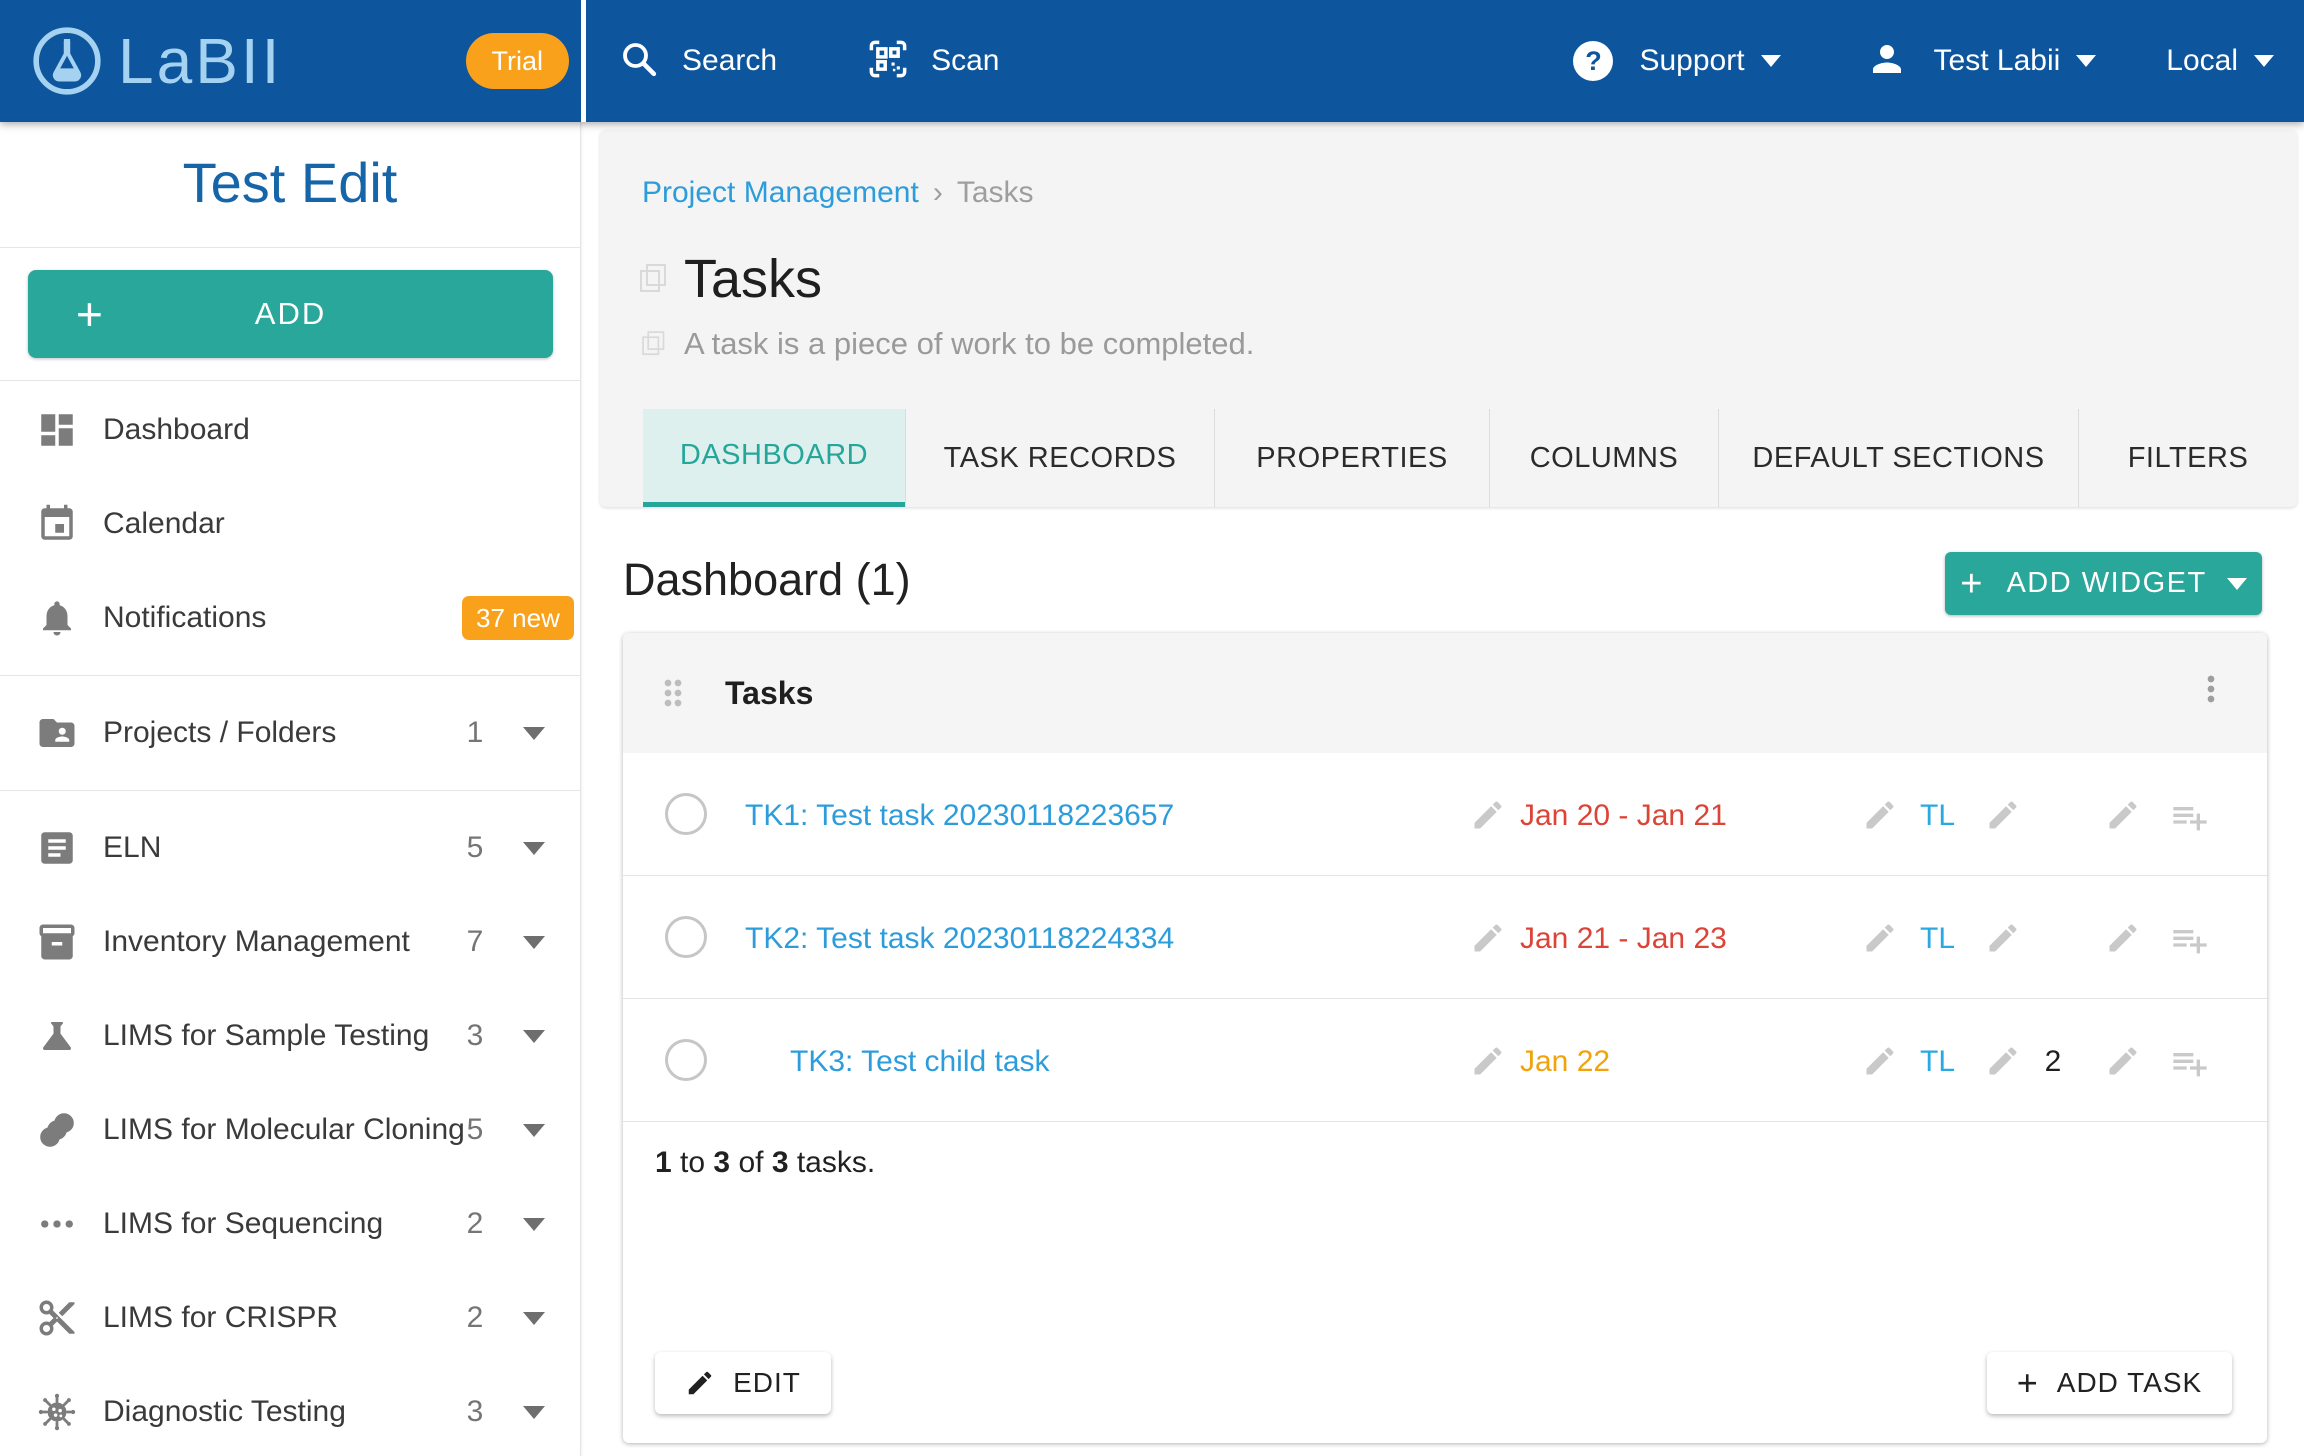 The width and height of the screenshot is (2304, 1456). I want to click on sidebar-item-notifications: Notifications 37 new, so click(290, 618).